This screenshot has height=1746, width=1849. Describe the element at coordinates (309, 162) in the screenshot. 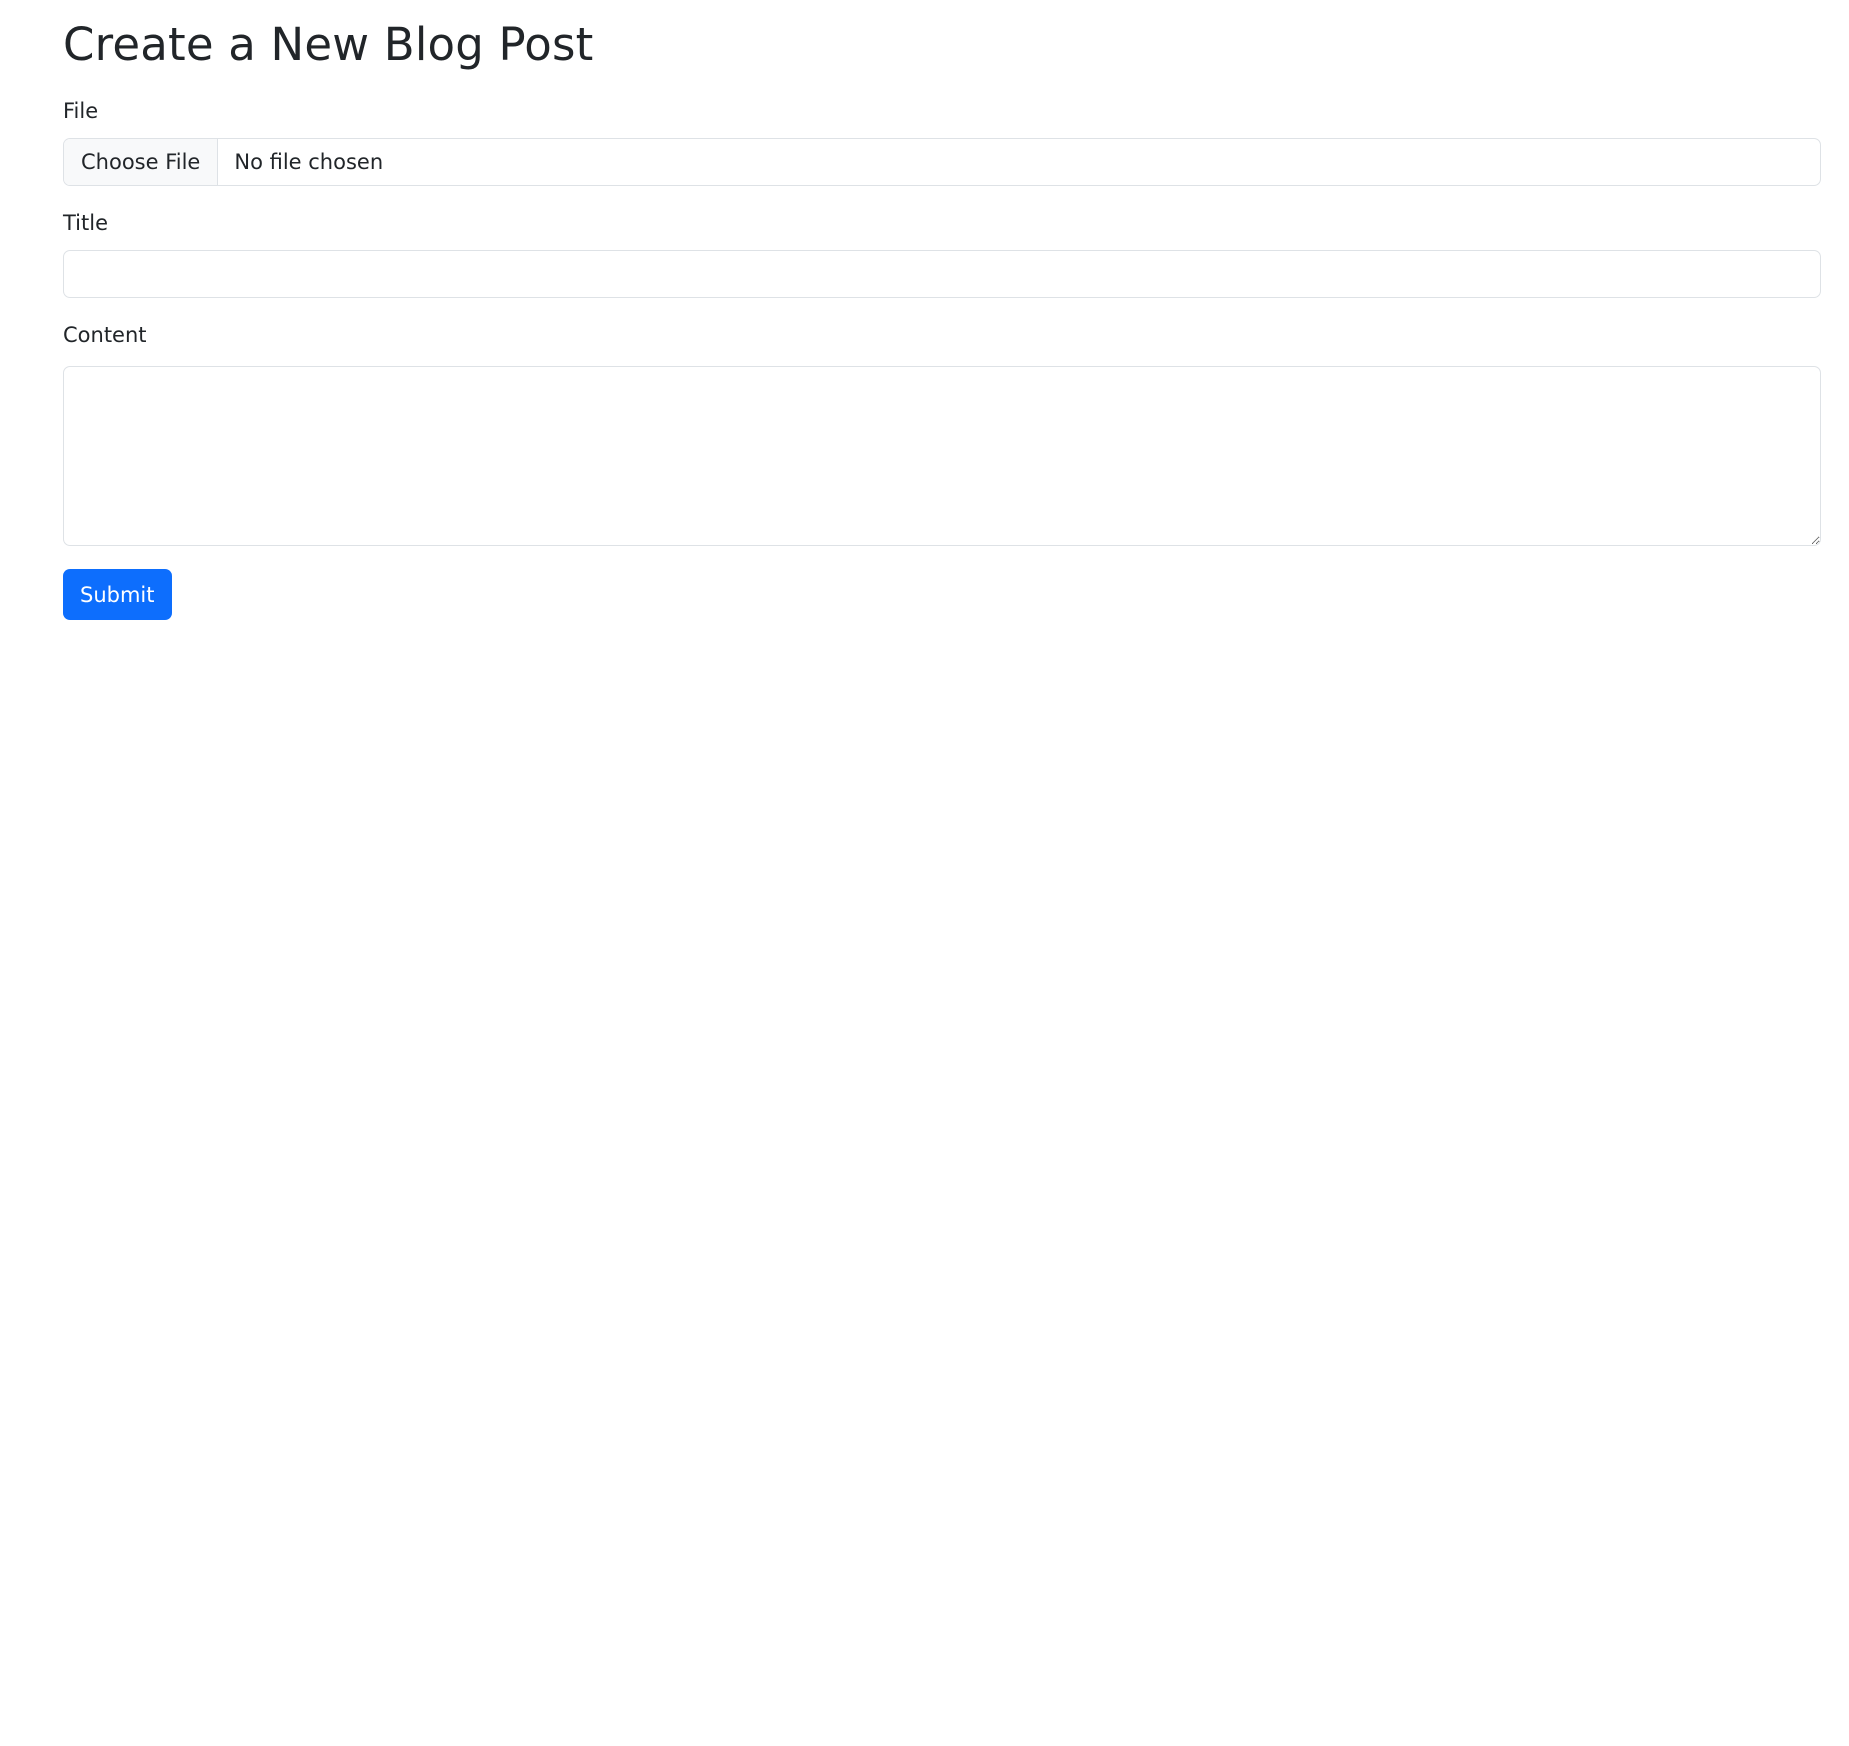

I see `file-status-text: No file chosen` at that location.